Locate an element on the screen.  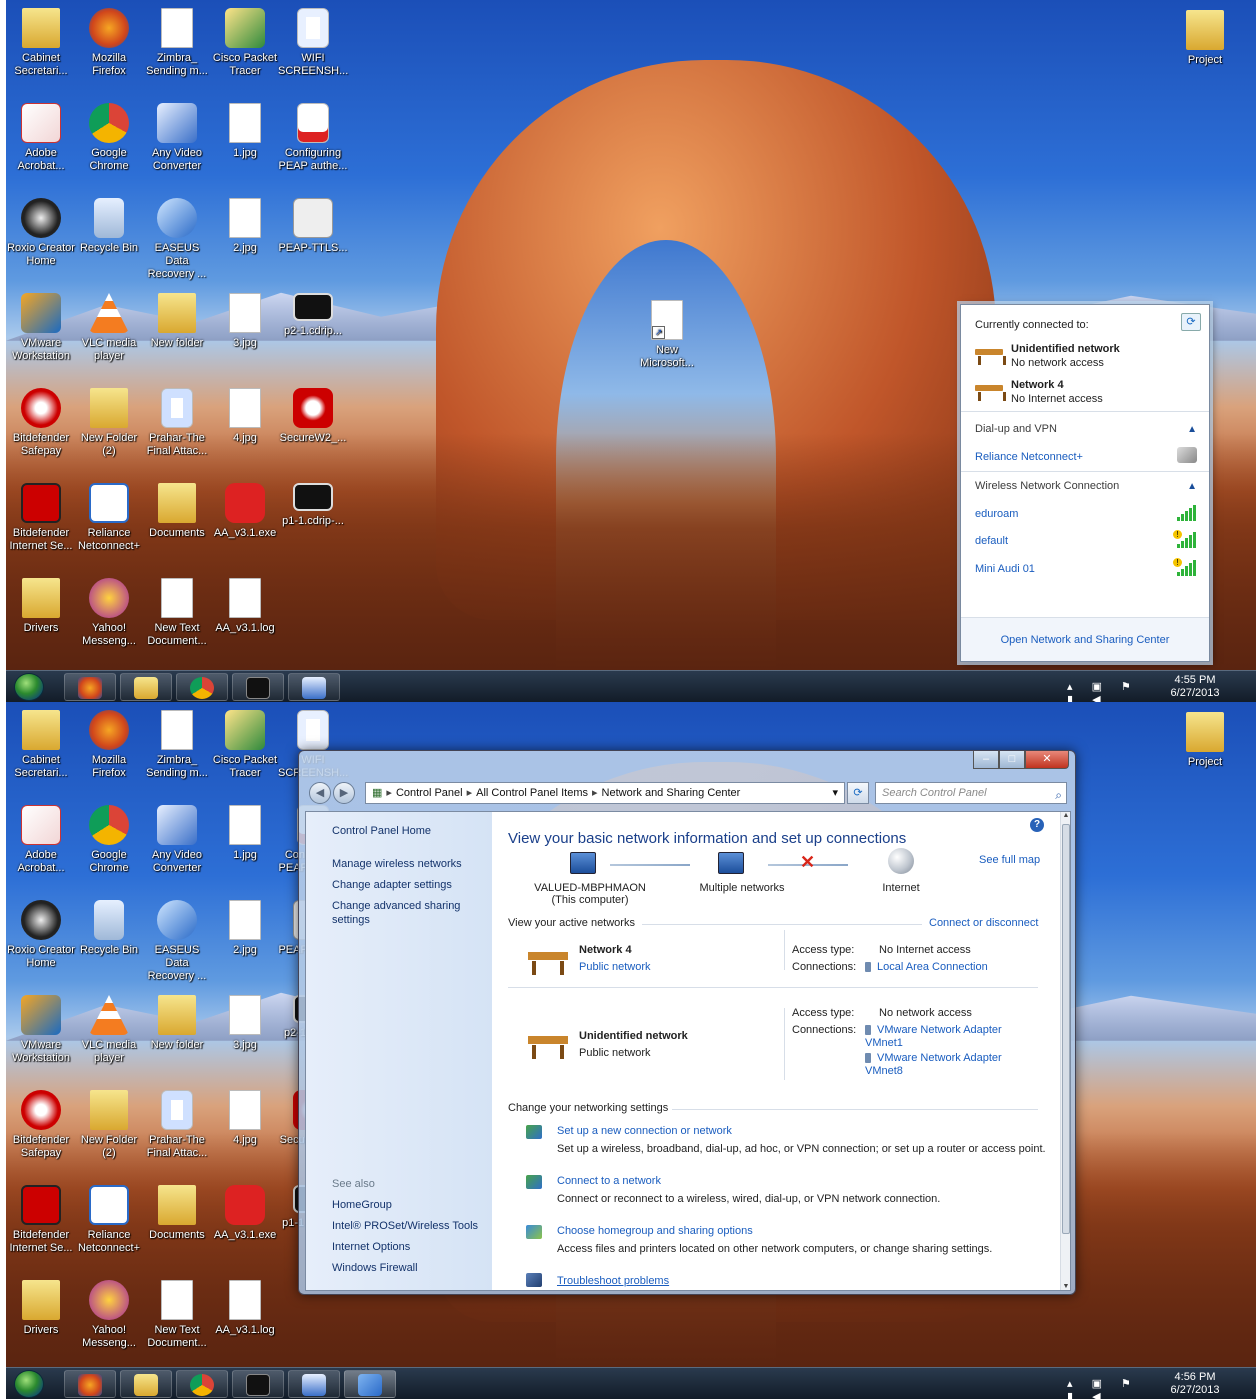
refresh-icon: ⟳ is located at coordinates (1191, 322).